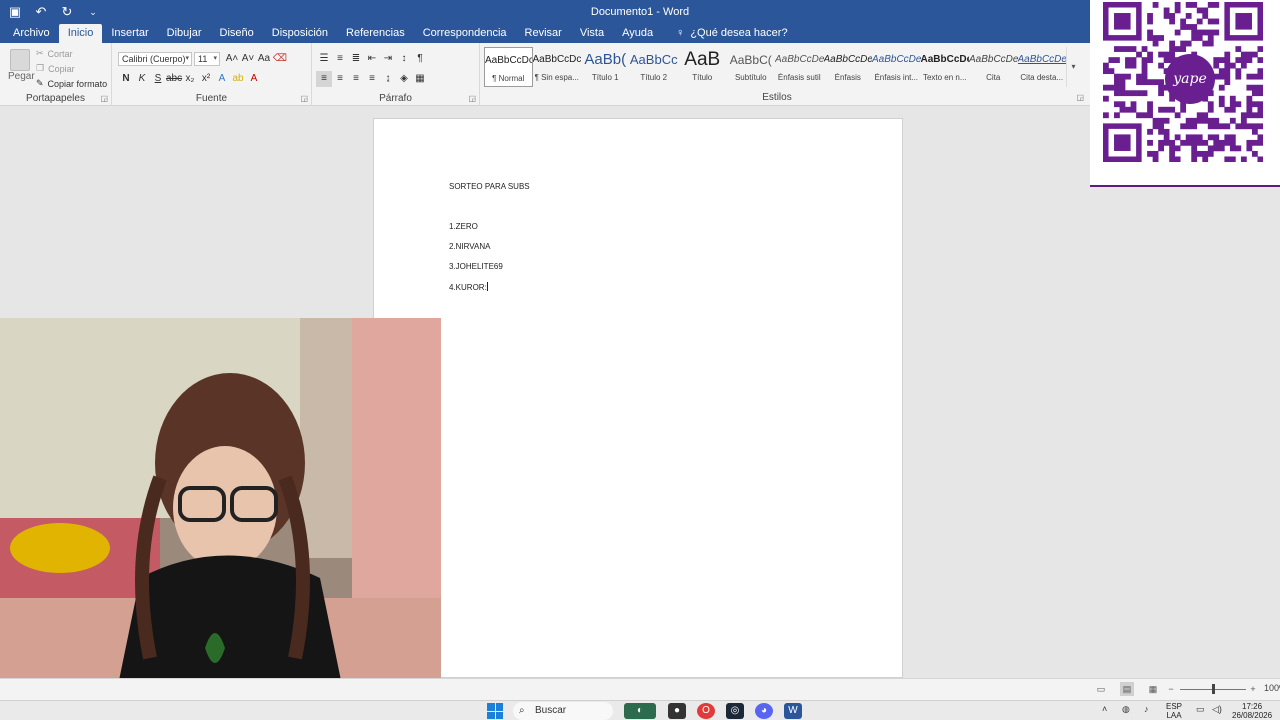 This screenshot has width=1280, height=720. I want to click on tab-diseno: Diseño, so click(237, 33).